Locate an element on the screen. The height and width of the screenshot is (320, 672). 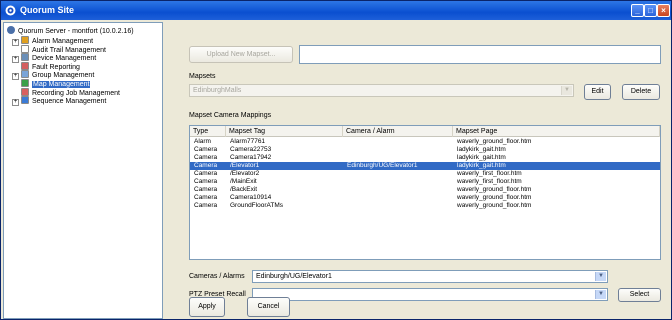
tree-item-sequence-management: + Sequence Management is located at coordinates (59, 101).